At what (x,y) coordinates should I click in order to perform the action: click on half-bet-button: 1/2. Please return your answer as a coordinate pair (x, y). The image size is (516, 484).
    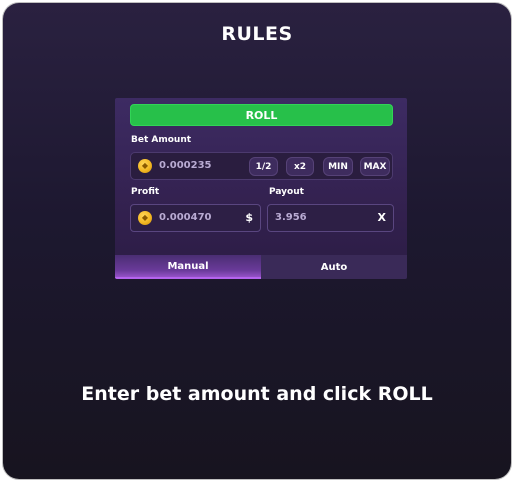
    Looking at the image, I should click on (263, 166).